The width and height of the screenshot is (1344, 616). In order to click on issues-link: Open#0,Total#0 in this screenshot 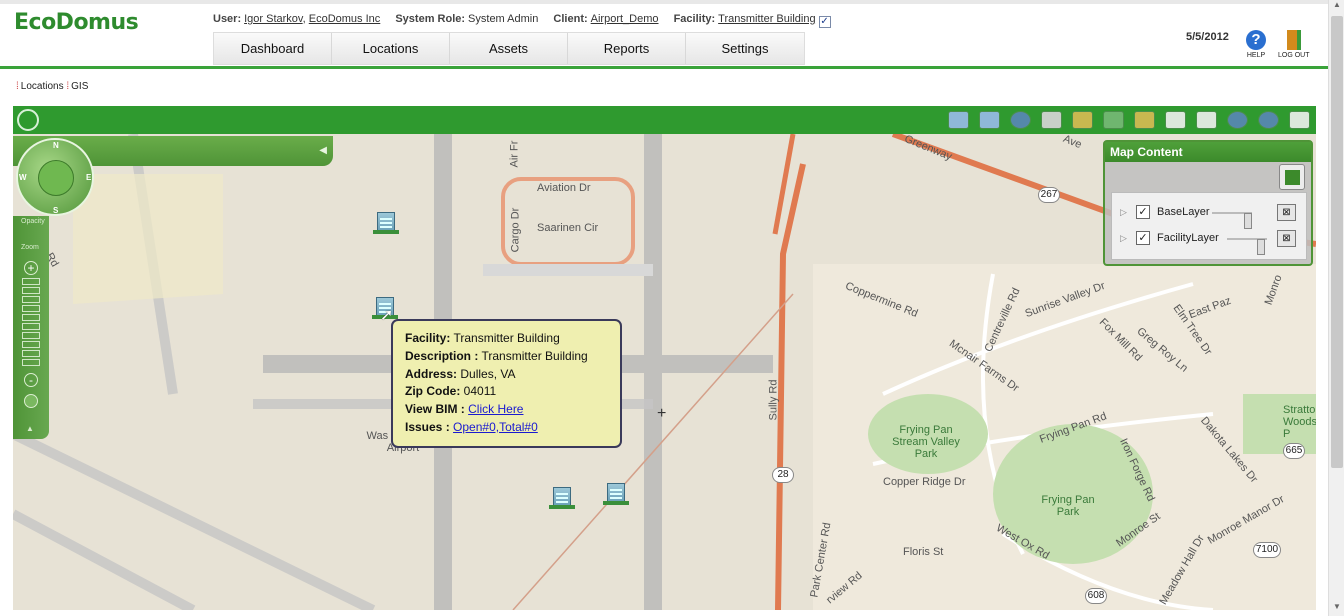, I will do `click(495, 427)`.